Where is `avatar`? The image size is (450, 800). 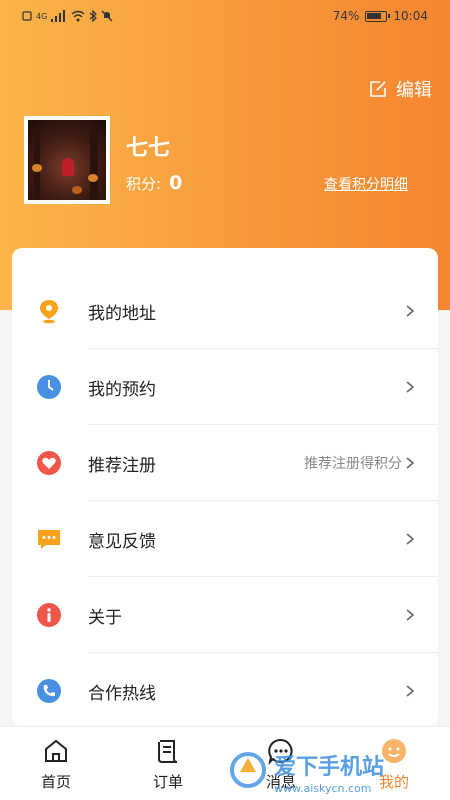
avatar is located at coordinates (67, 160).